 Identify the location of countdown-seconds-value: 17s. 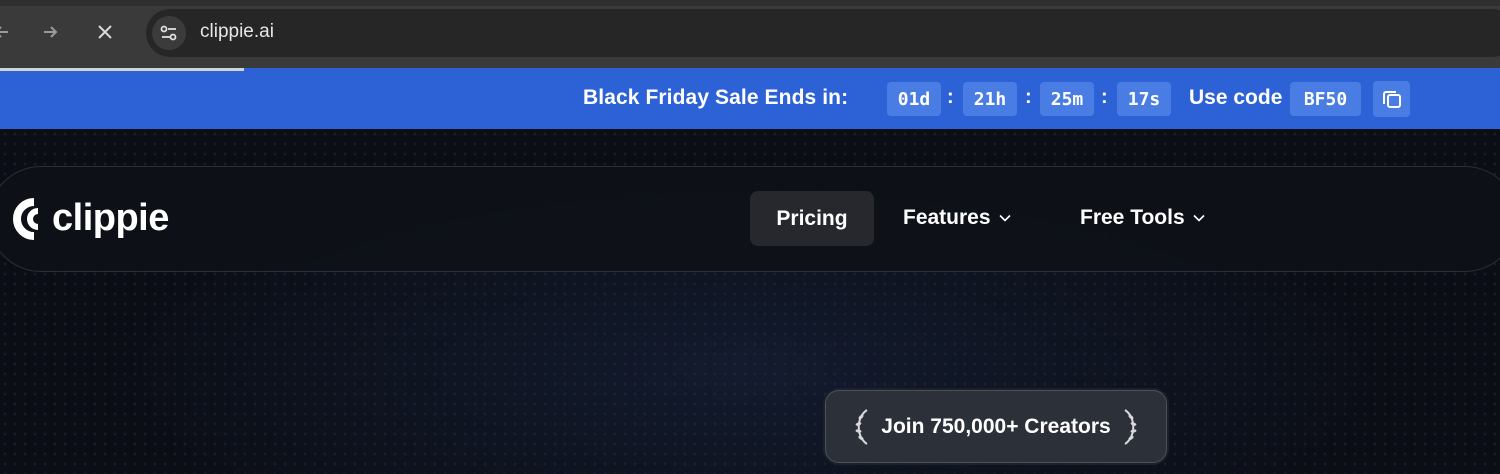
(1144, 99).